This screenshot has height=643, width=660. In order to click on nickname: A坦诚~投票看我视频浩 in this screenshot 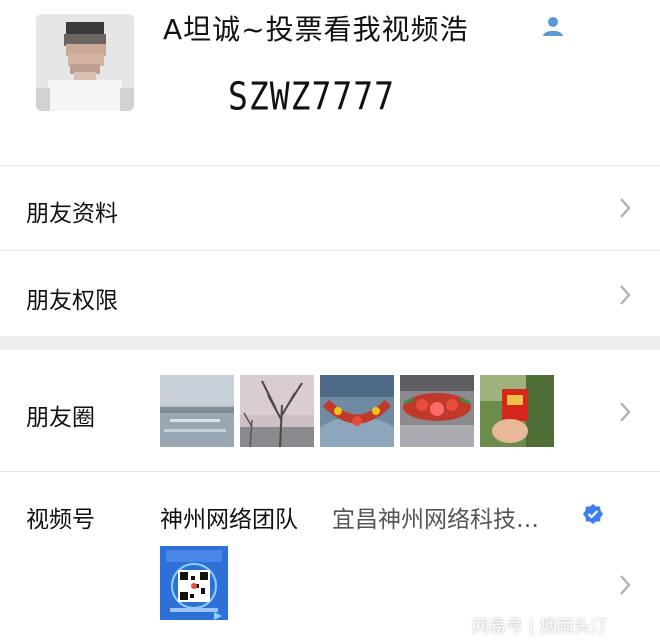, I will do `click(316, 29)`.